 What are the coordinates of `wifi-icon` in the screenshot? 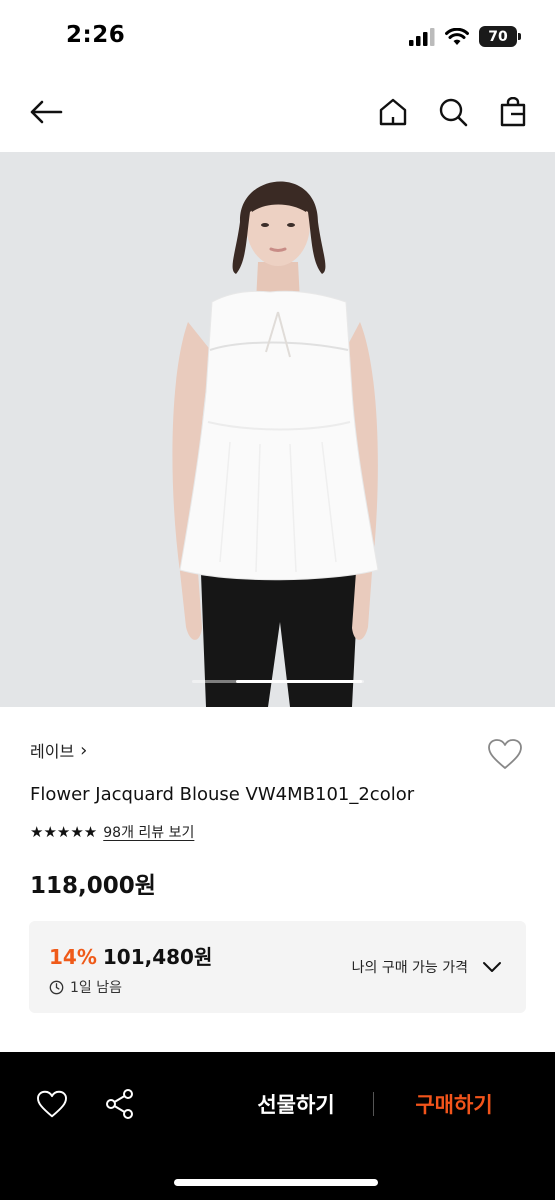 It's located at (457, 36).